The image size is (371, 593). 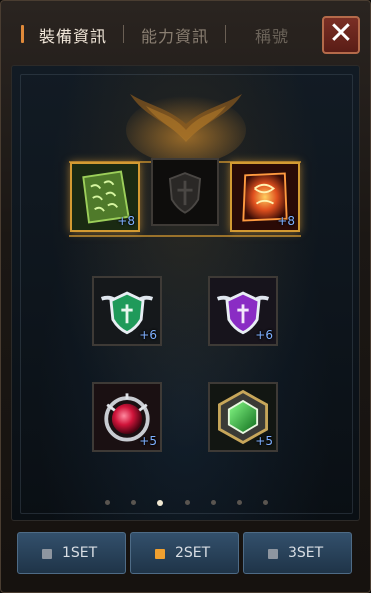 What do you see at coordinates (73, 35) in the screenshot?
I see `tab-equipment-info: 裝備資訊` at bounding box center [73, 35].